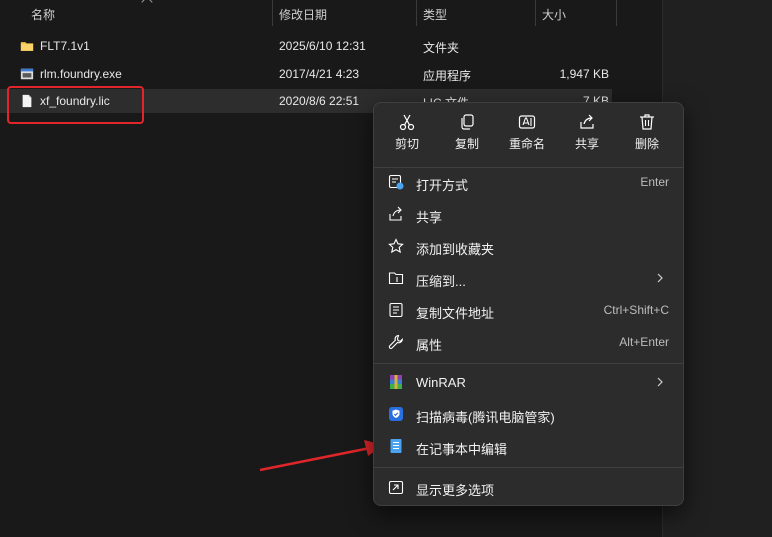 The image size is (772, 537). I want to click on menu-item-open-with: 打开方式 Enter, so click(529, 182).